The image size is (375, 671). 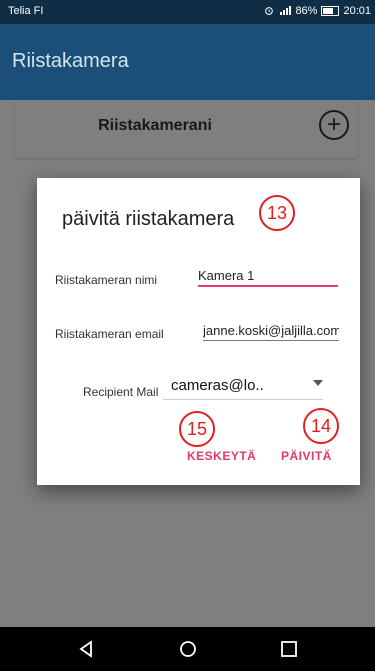 I want to click on recipient-mail-value: cameras@lo.., so click(x=217, y=385).